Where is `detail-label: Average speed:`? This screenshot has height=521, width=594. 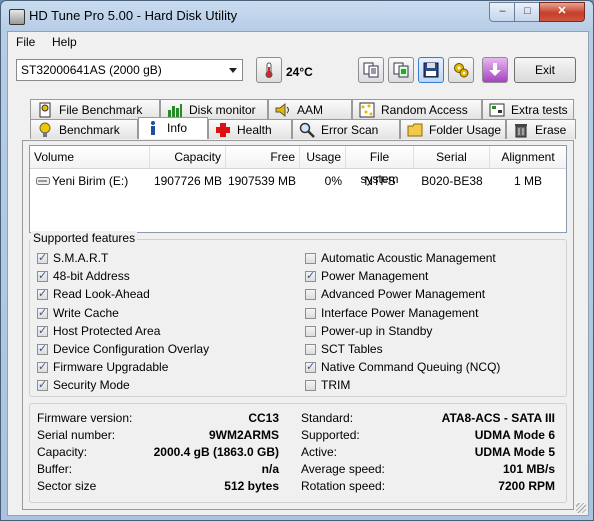 detail-label: Average speed: is located at coordinates (343, 469).